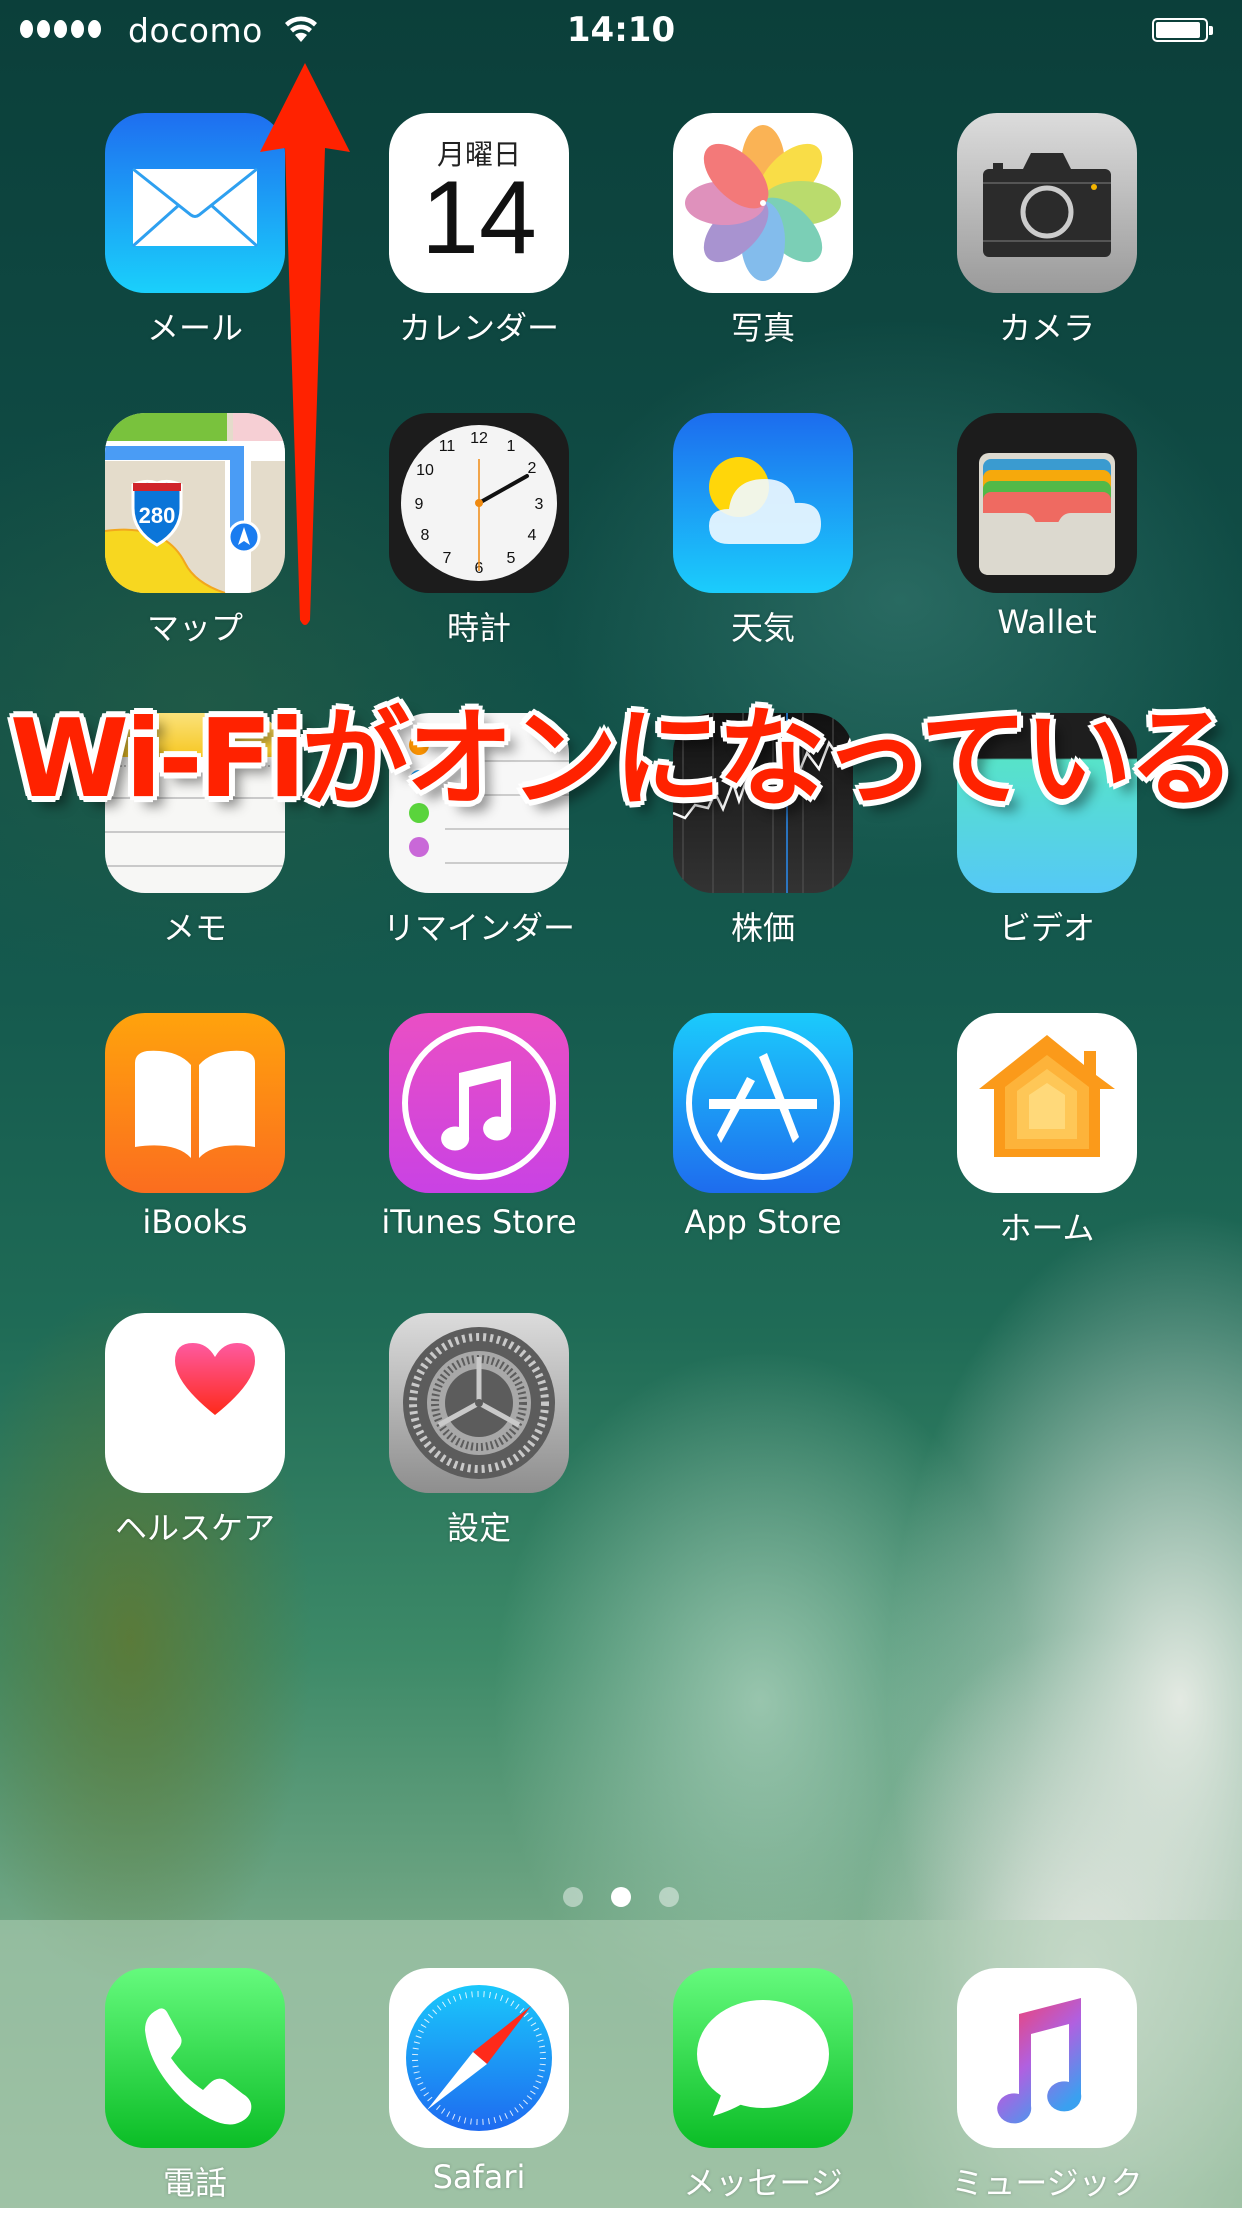 The height and width of the screenshot is (2218, 1242). Describe the element at coordinates (1047, 203) in the screenshot. I see `camera-icon` at that location.